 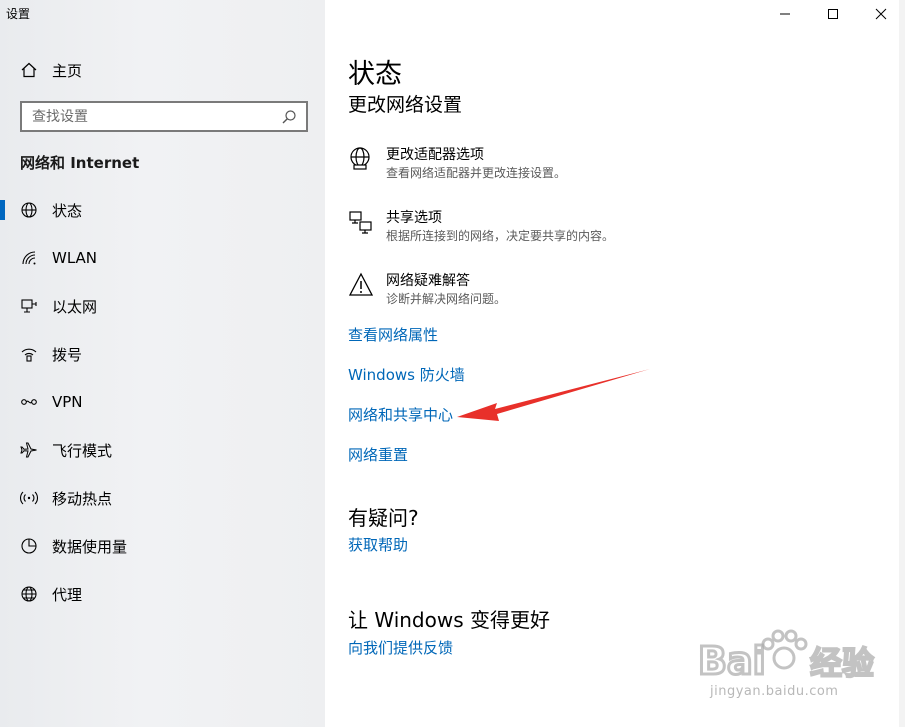 I want to click on option-title: 共享选项, so click(x=414, y=218).